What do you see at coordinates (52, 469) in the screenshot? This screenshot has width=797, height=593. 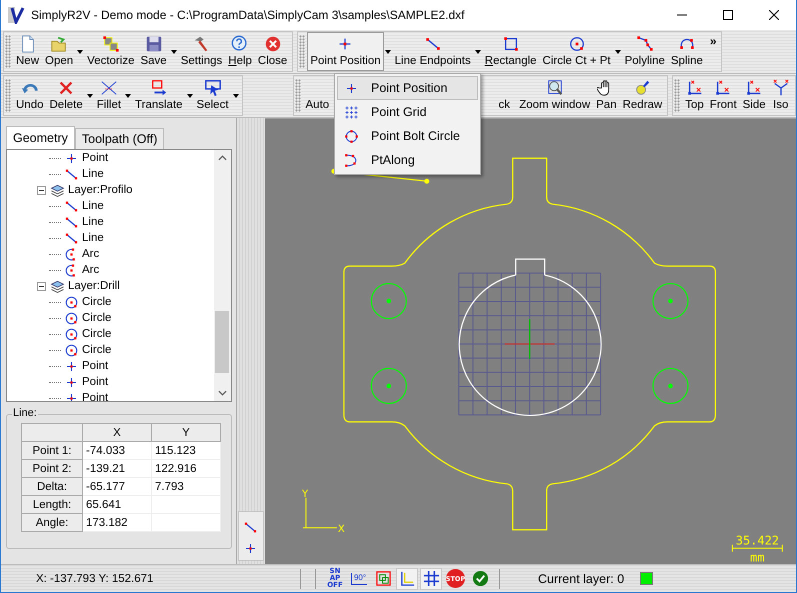 I see `row-header: Point 2:` at bounding box center [52, 469].